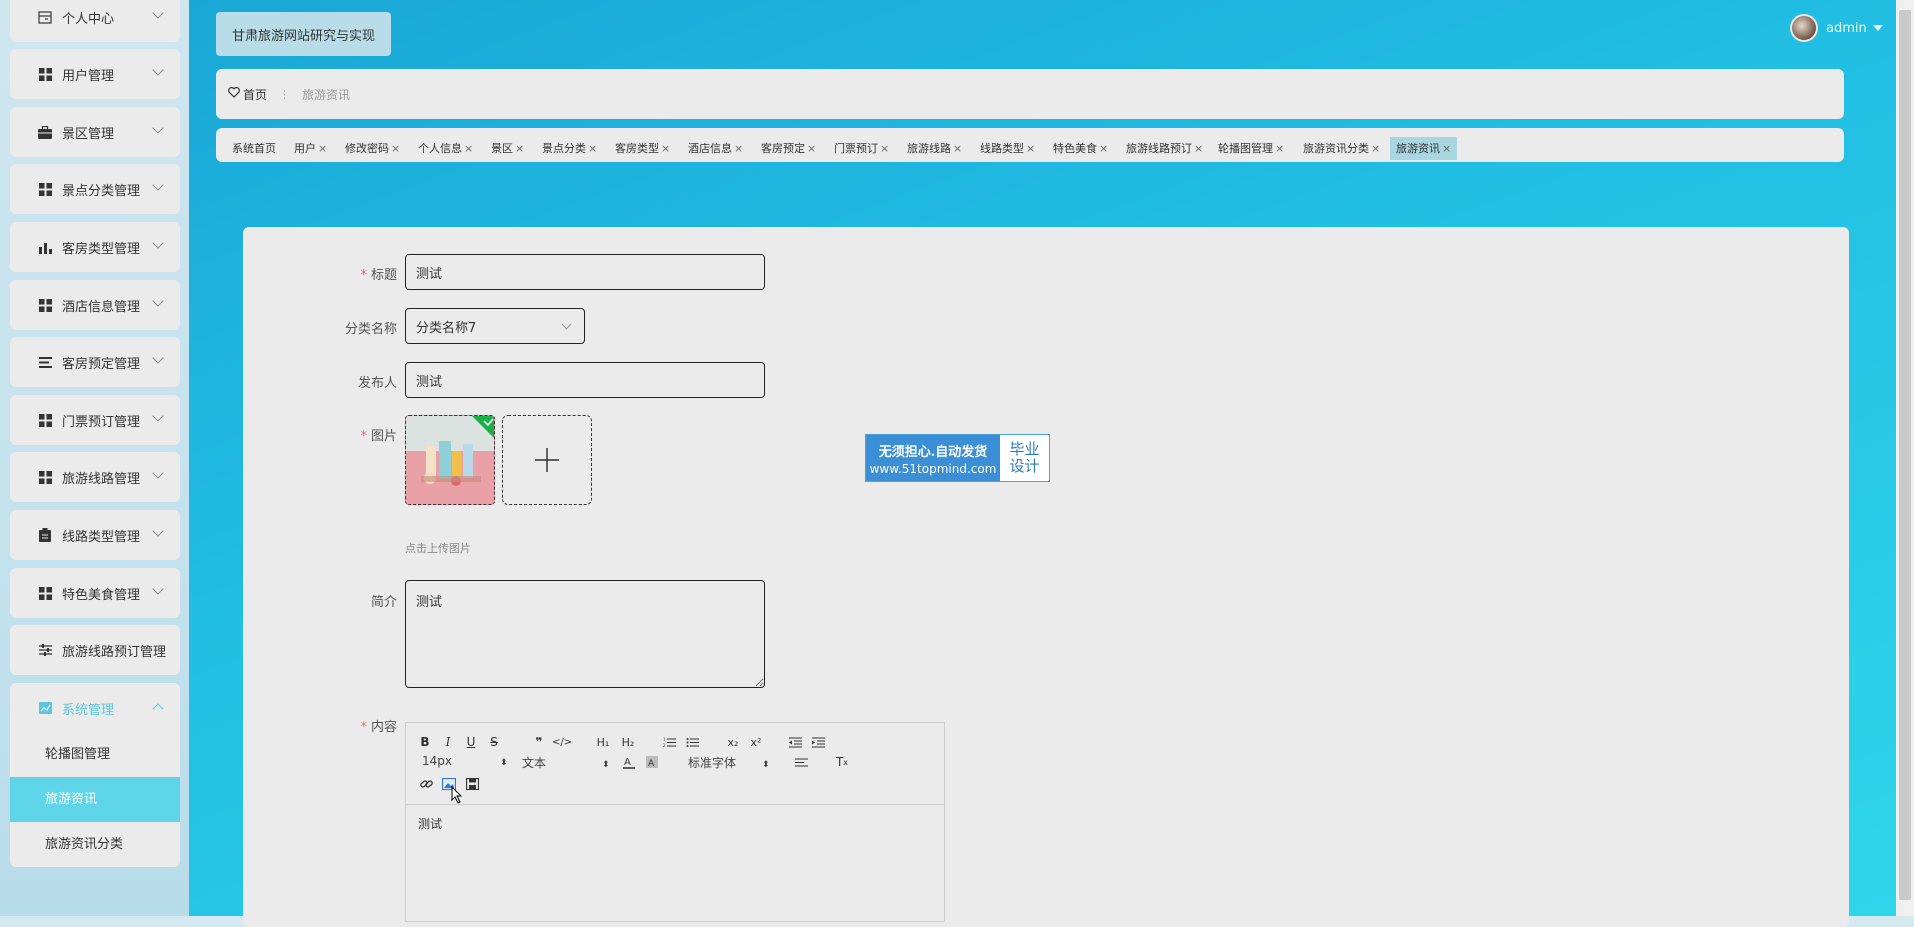 The image size is (1914, 927). What do you see at coordinates (1877, 28) in the screenshot?
I see `caret-down-icon` at bounding box center [1877, 28].